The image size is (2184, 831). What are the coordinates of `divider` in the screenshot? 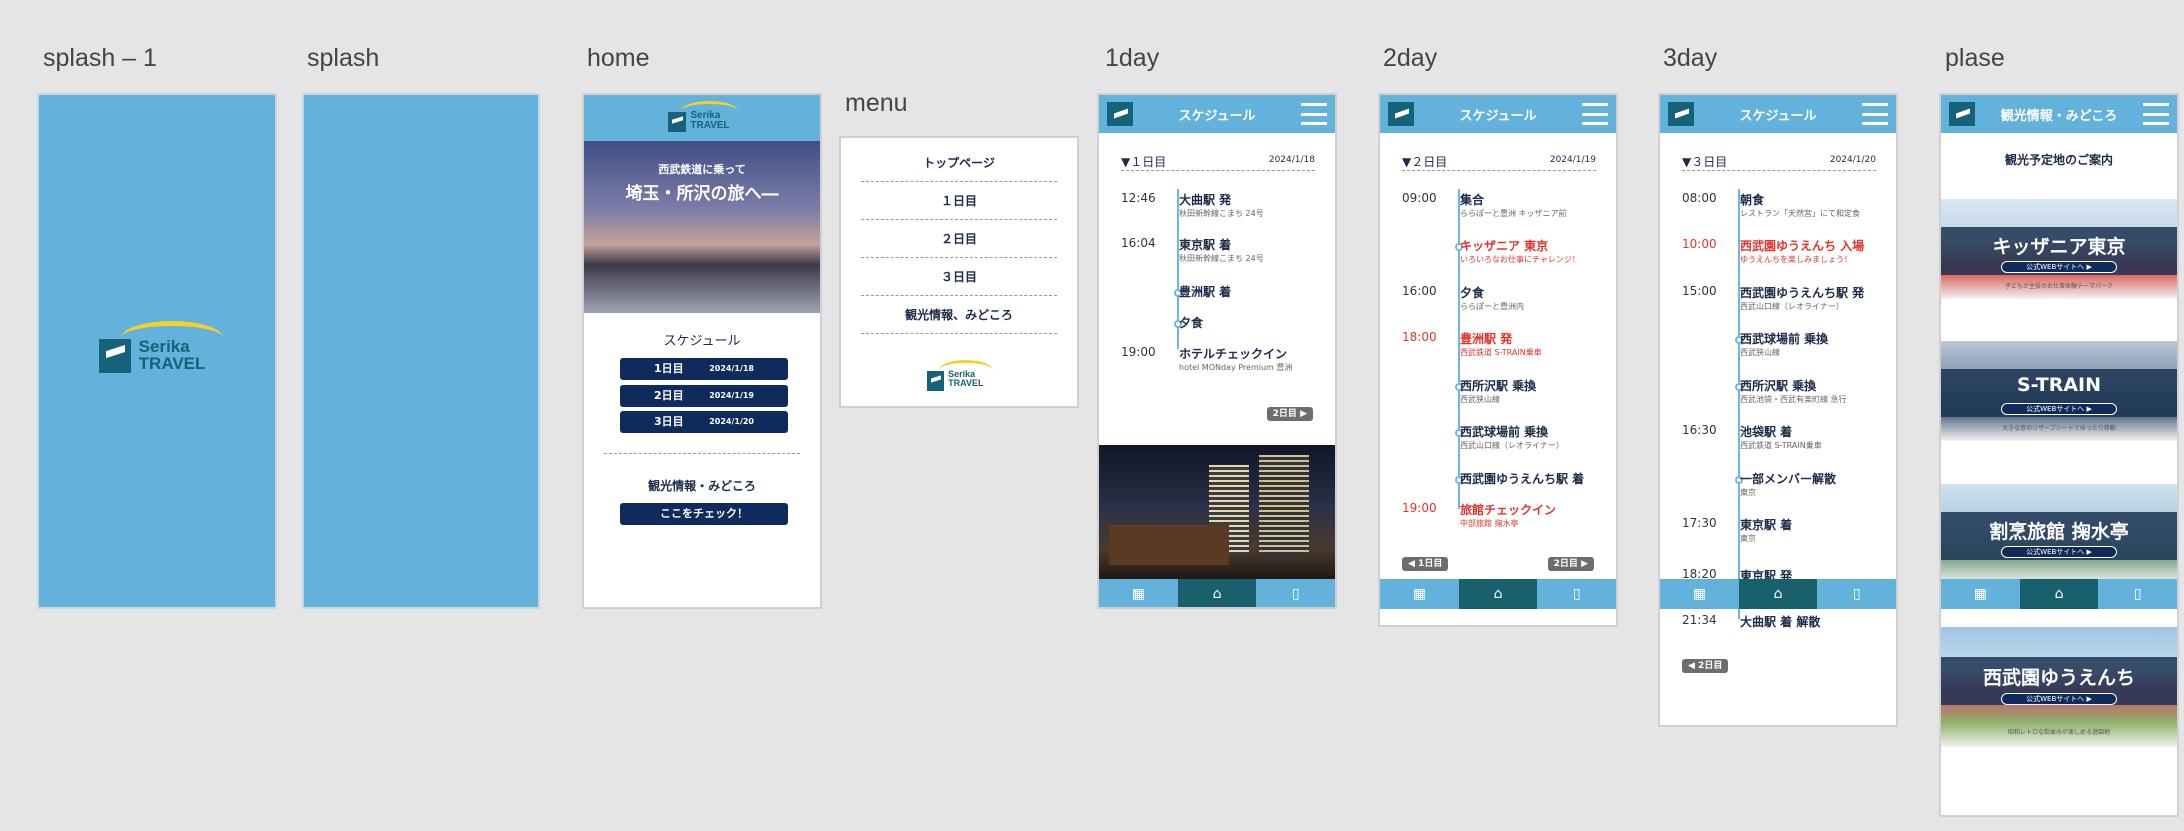 It's located at (702, 453).